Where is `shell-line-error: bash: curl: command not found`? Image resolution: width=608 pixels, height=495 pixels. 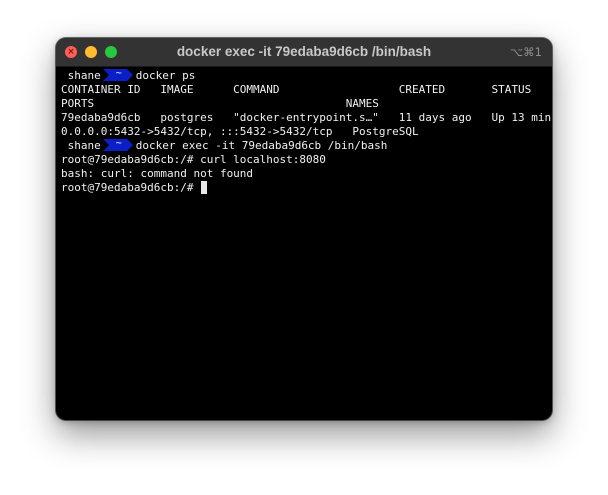
shell-line-error: bash: curl: command not found is located at coordinates (157, 173).